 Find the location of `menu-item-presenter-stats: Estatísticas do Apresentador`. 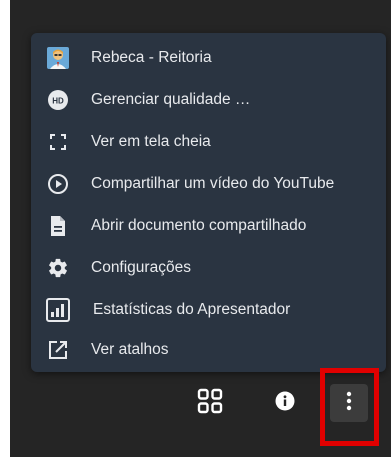

menu-item-presenter-stats: Estatísticas do Apresentador is located at coordinates (208, 310).